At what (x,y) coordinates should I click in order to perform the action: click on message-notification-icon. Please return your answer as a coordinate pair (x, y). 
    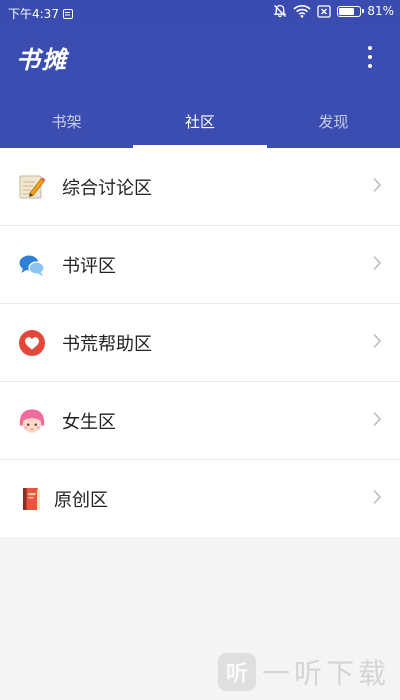
    Looking at the image, I should click on (67, 13).